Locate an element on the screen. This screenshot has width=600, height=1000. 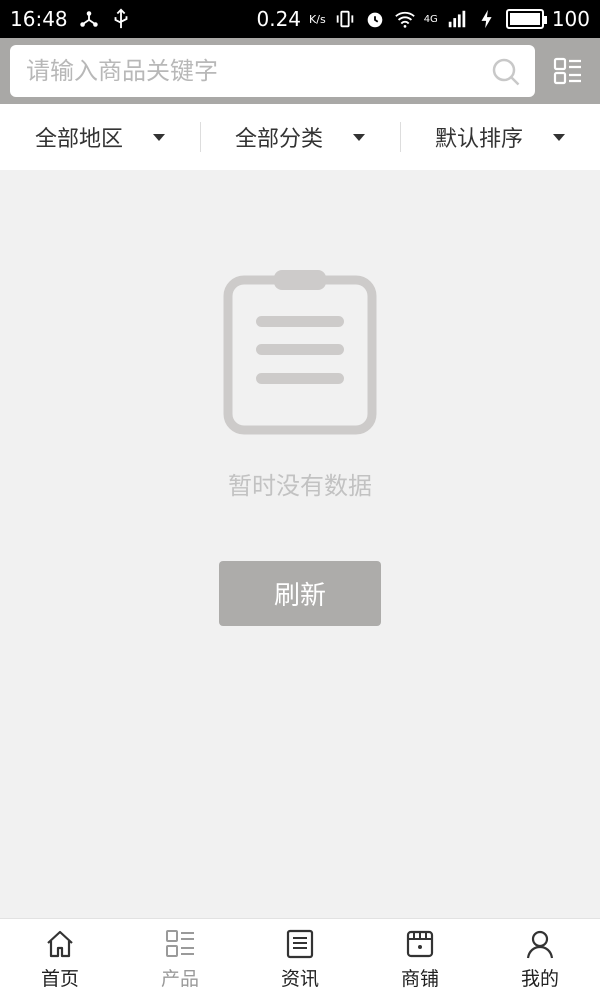
home-icon is located at coordinates (60, 944).